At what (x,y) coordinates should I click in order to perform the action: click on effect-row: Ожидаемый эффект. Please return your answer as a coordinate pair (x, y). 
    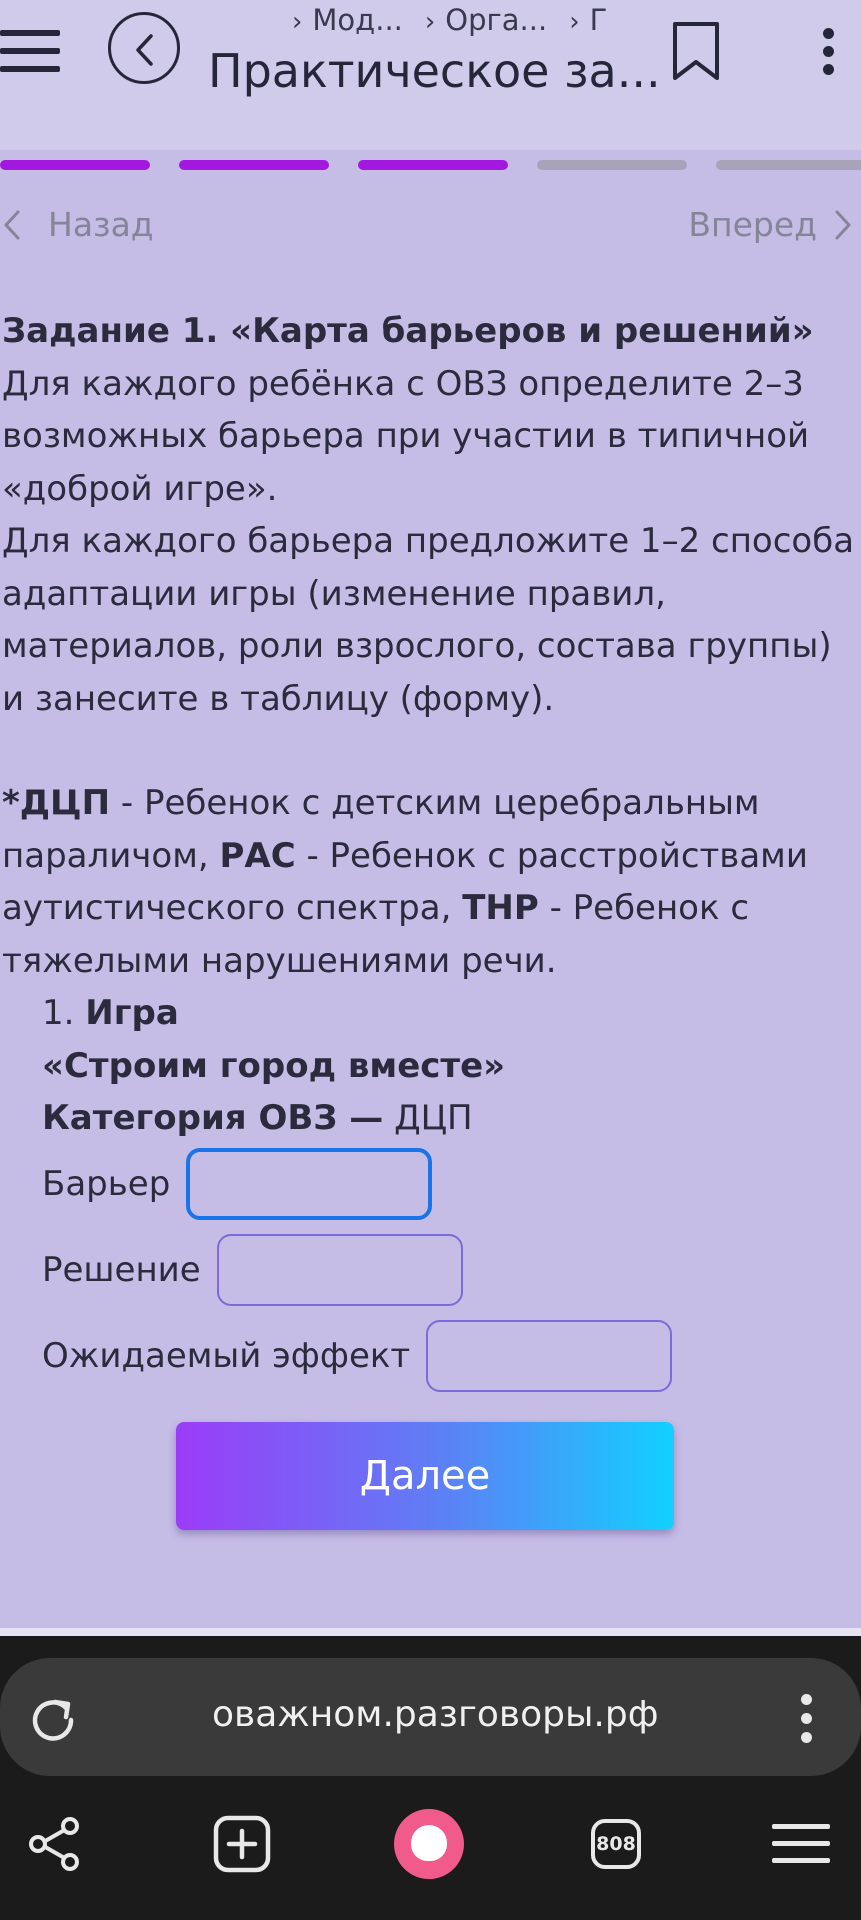
    Looking at the image, I should click on (357, 1356).